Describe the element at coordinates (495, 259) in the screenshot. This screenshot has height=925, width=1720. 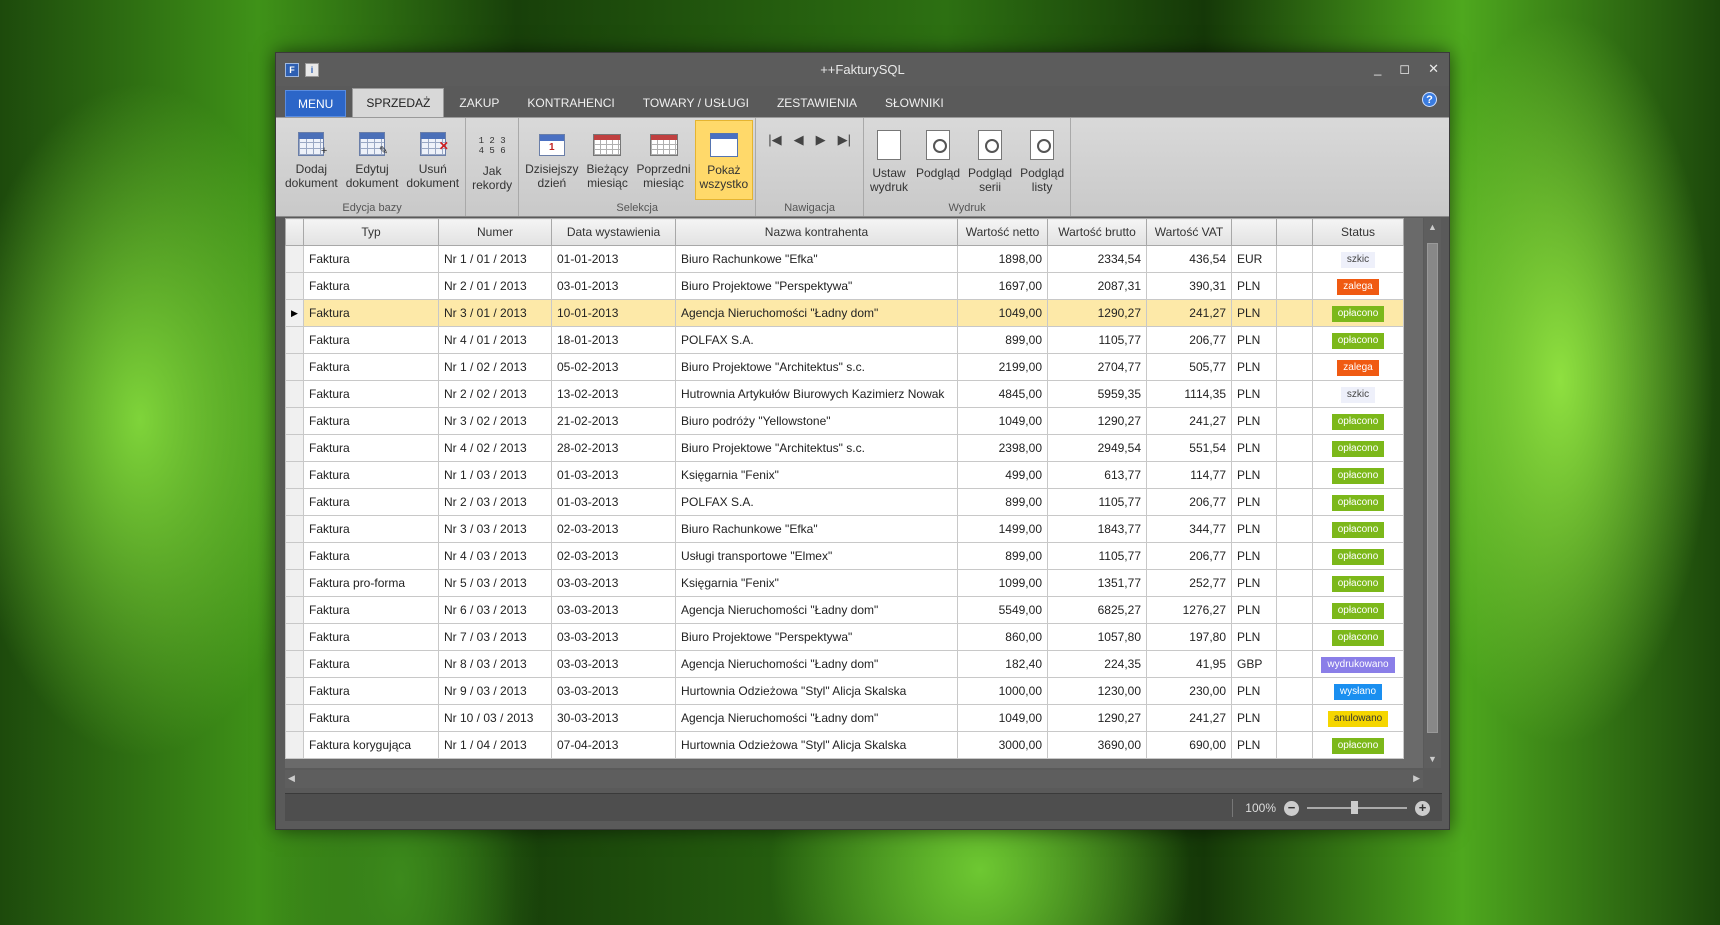
I see `cell-numer: Nr 1 / 01 / 2013` at that location.